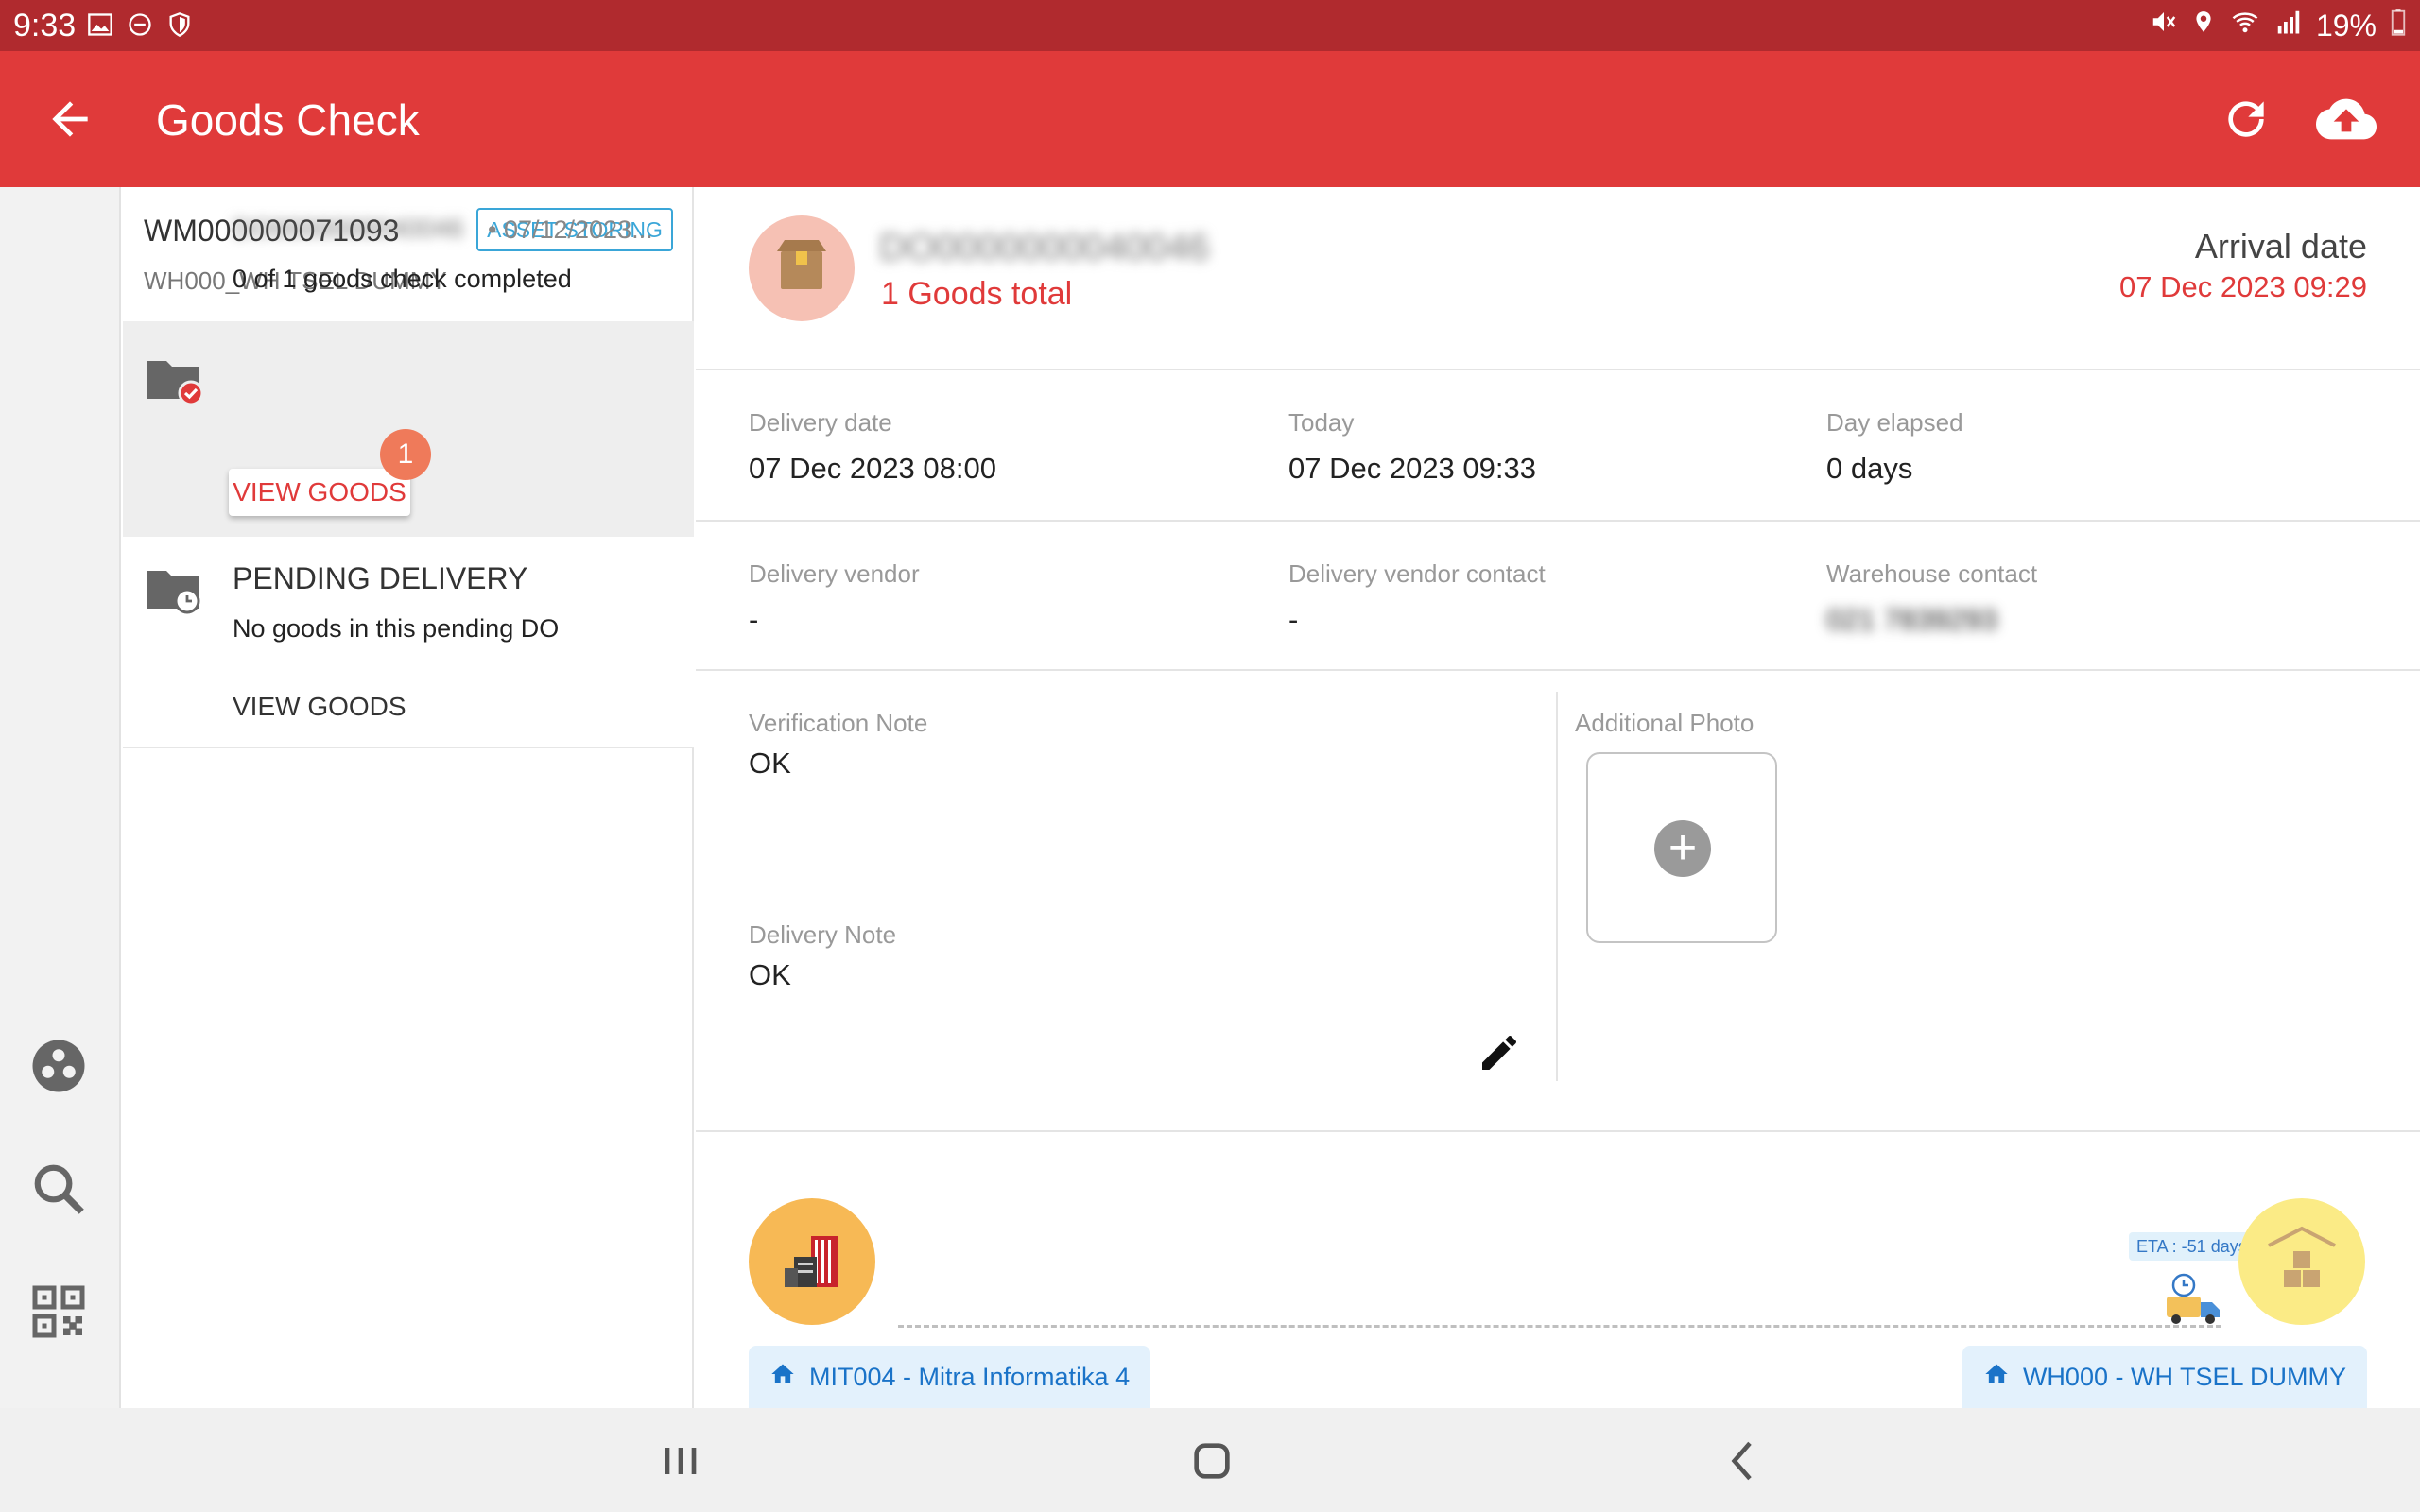  What do you see at coordinates (1417, 573) in the screenshot?
I see `vendor-contact-label: Delivery vendor contact` at bounding box center [1417, 573].